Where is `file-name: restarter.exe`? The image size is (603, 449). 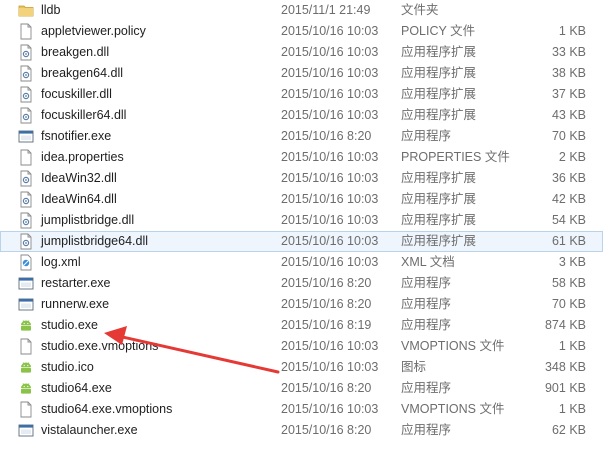
file-name: restarter.exe is located at coordinates (76, 283).